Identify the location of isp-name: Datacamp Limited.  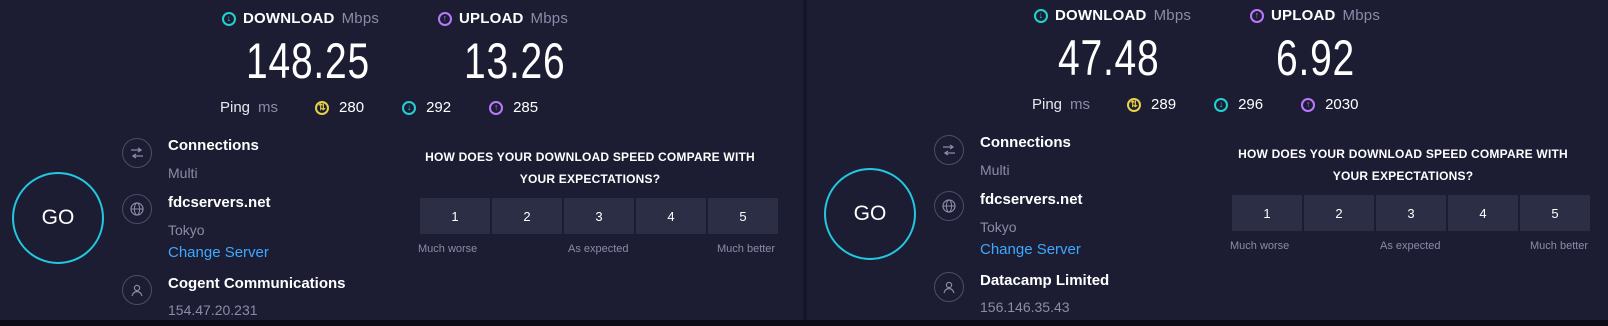
(1045, 280).